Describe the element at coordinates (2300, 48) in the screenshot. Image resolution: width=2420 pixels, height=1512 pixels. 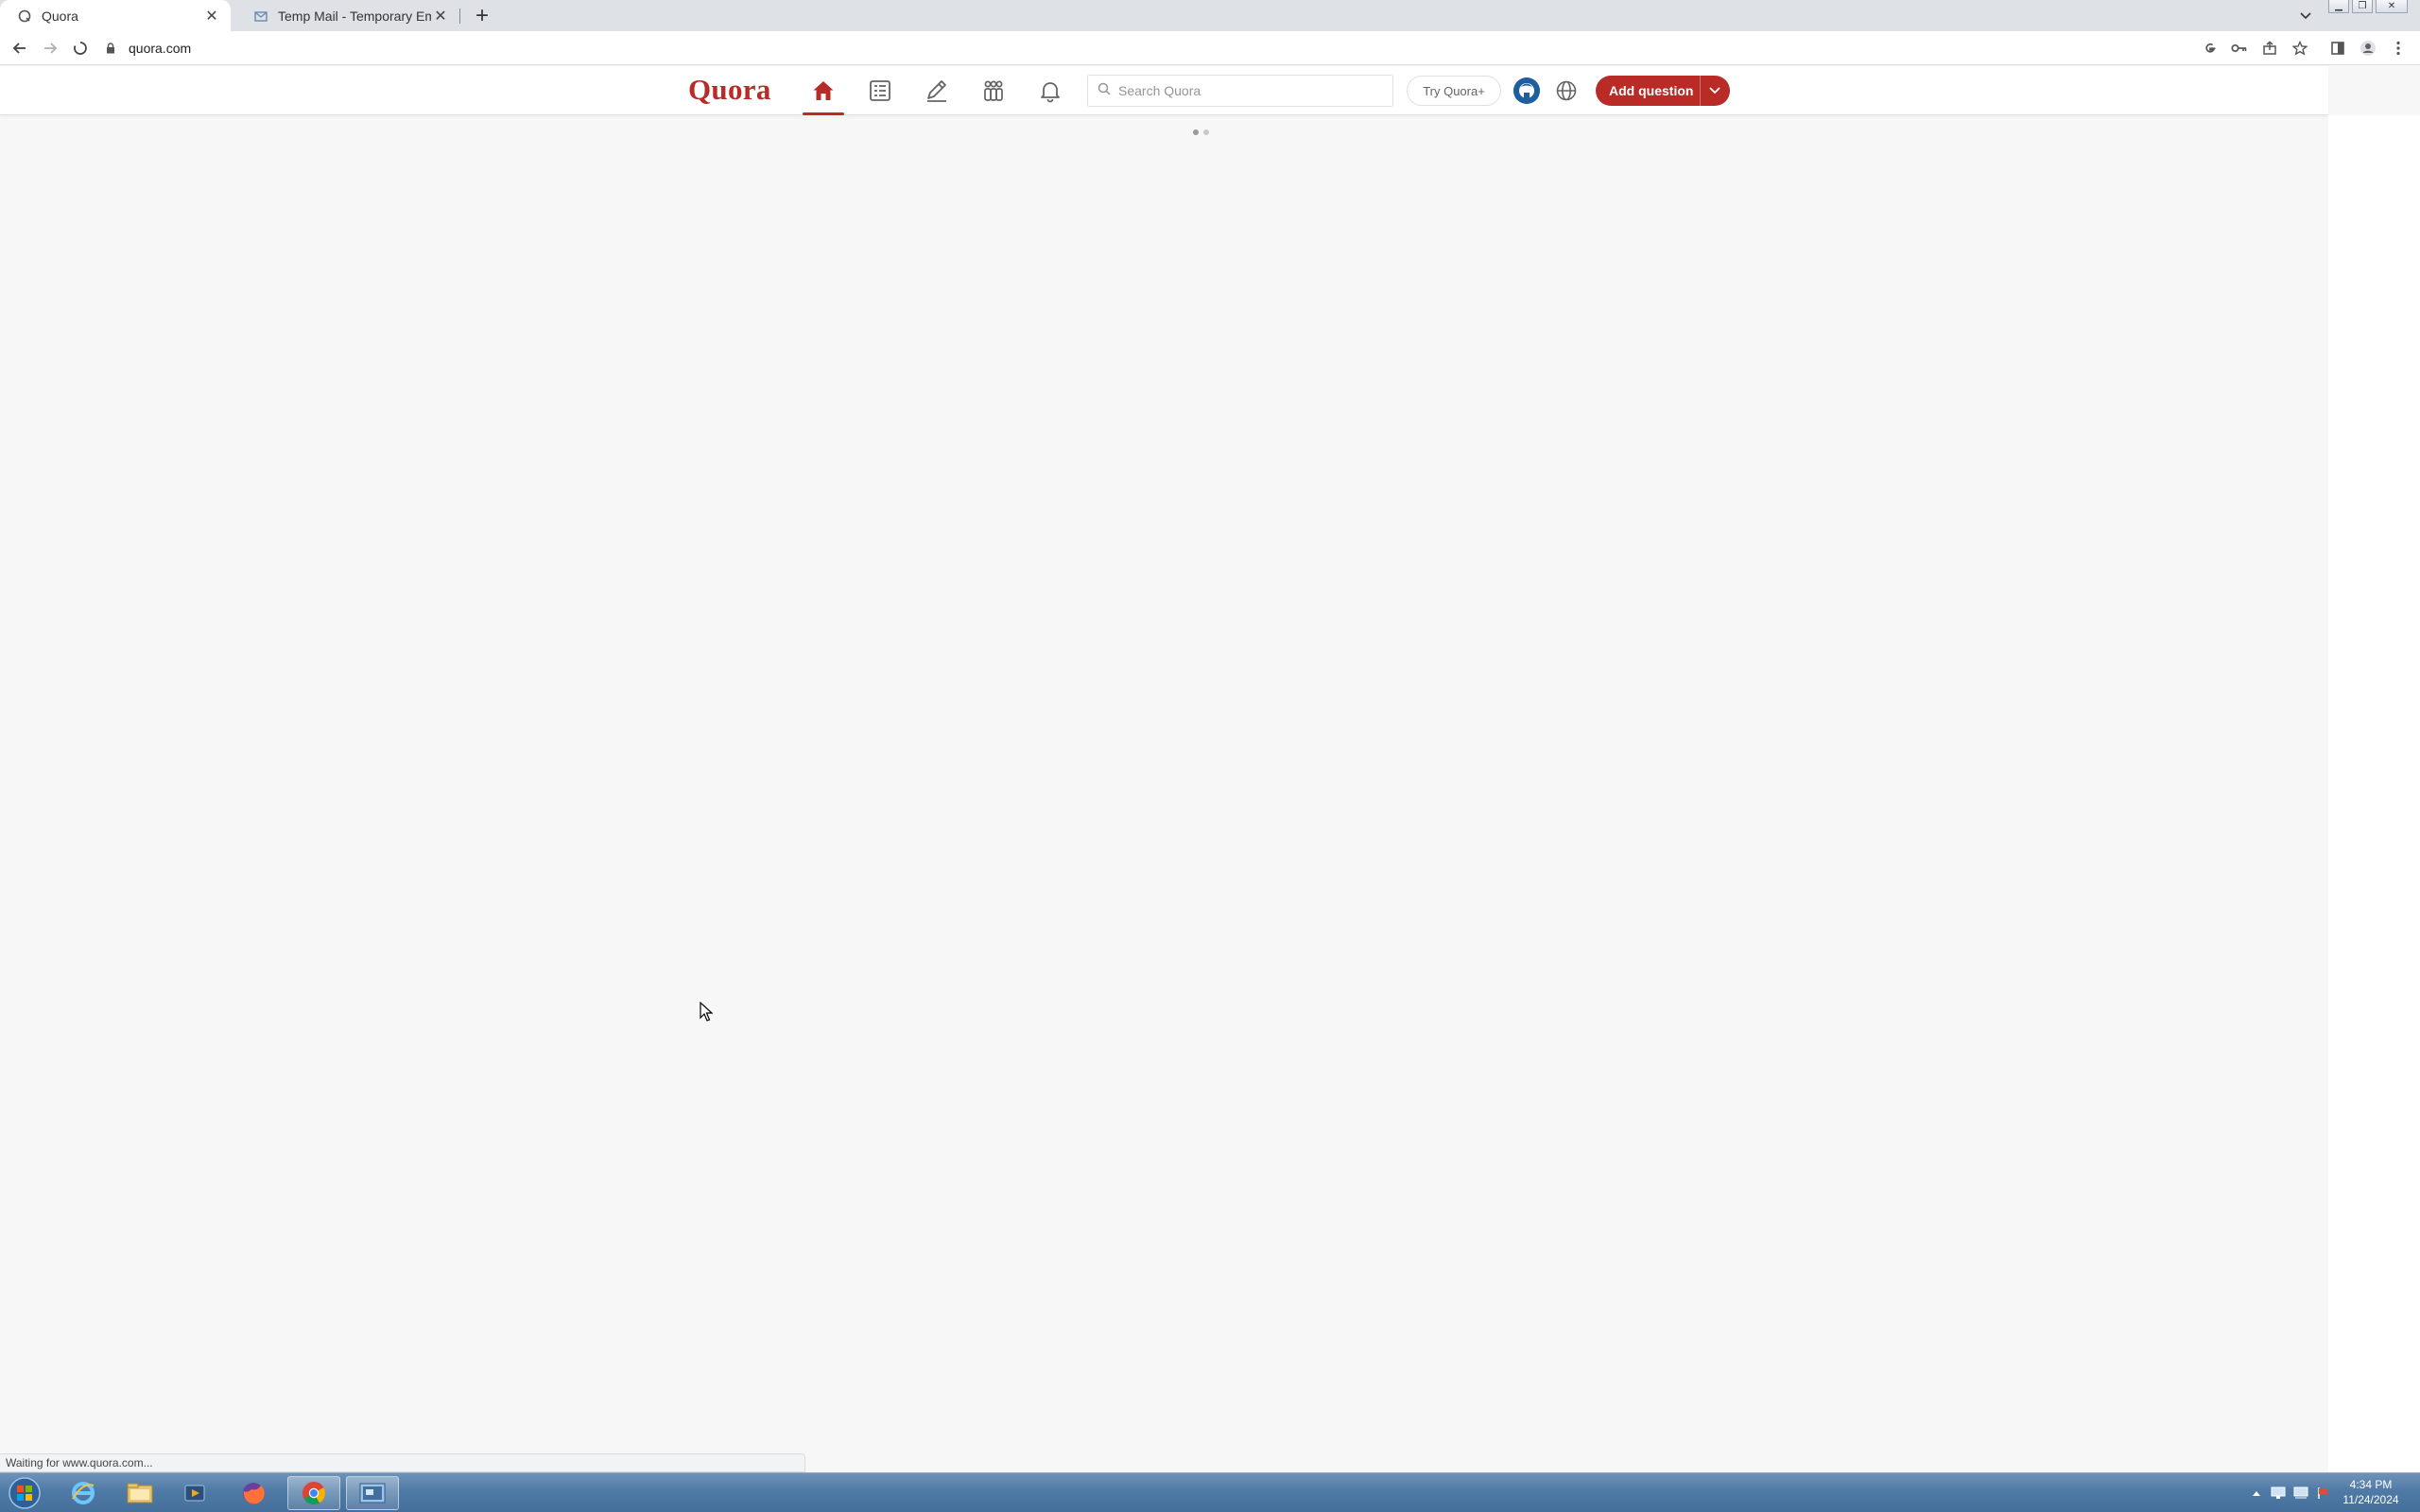
I see `bookmark-star-icon` at that location.